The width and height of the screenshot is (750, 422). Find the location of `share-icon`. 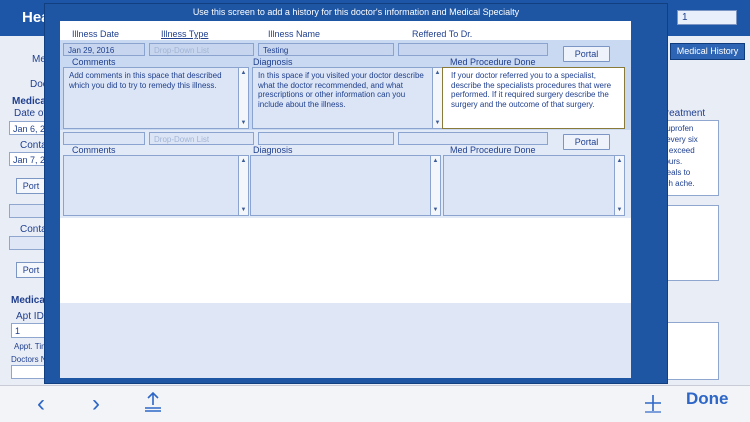

share-icon is located at coordinates (153, 402).